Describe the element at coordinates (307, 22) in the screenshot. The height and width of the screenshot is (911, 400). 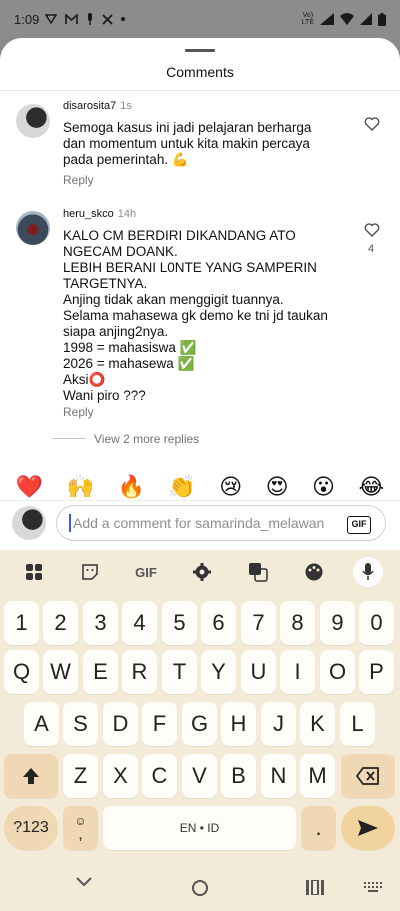
I see `volte-bottom: LTE` at that location.